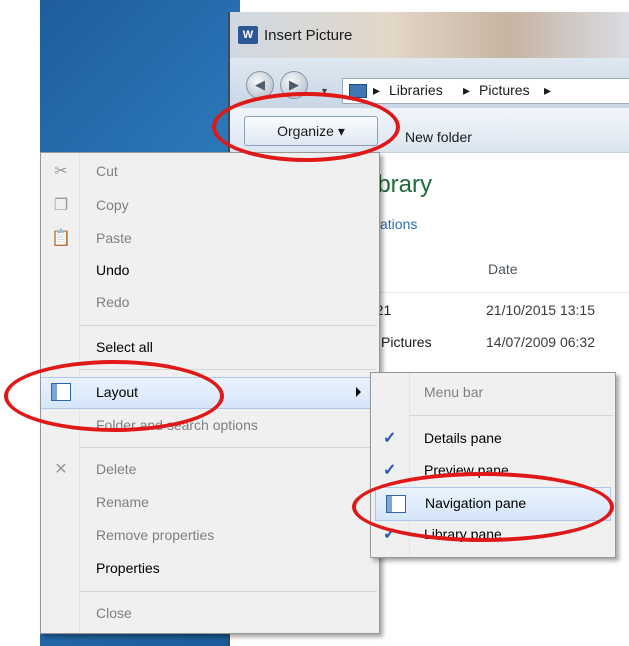 This screenshot has width=629, height=646. Describe the element at coordinates (311, 131) in the screenshot. I see `organize-button: Organize ▾` at that location.